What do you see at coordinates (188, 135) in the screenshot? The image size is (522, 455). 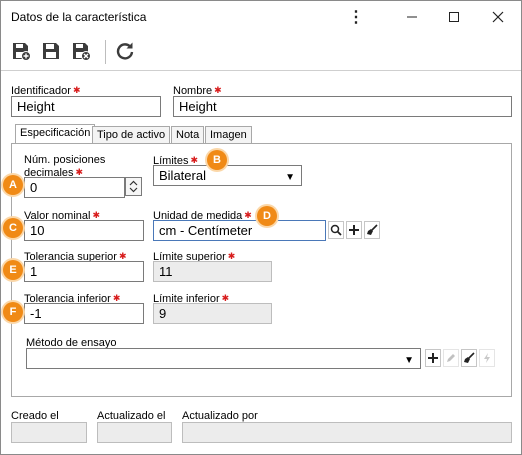 I see `tab-nota: Nota` at bounding box center [188, 135].